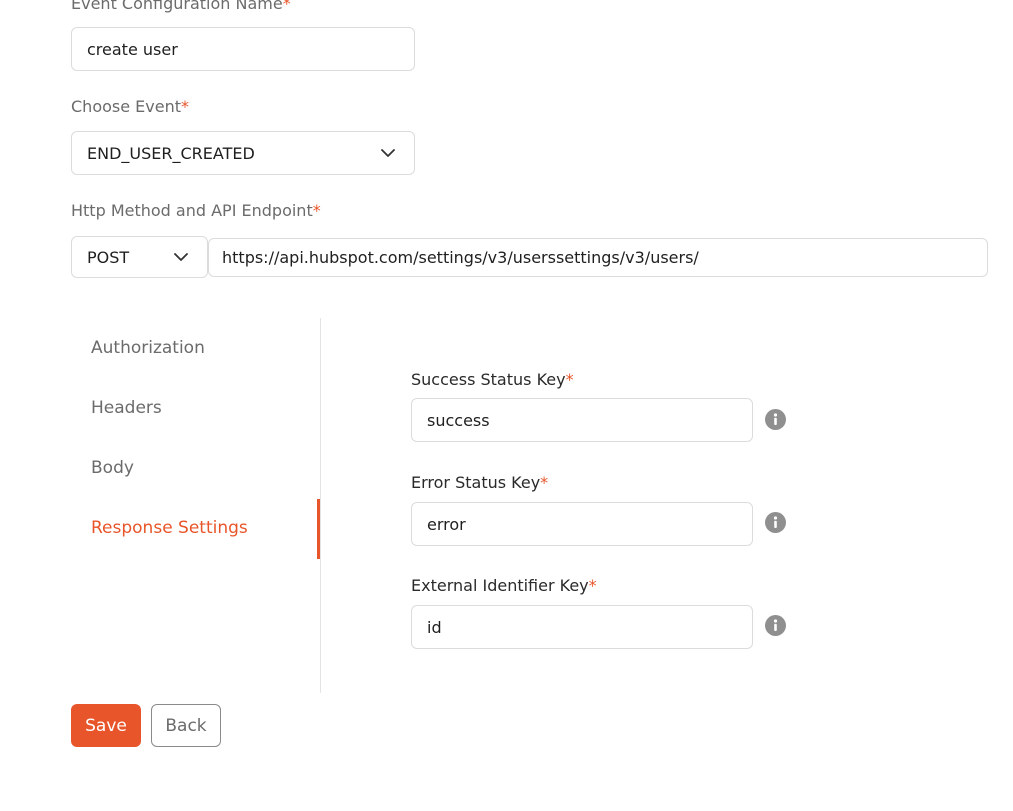 The width and height of the screenshot is (1013, 811). Describe the element at coordinates (112, 468) in the screenshot. I see `tab-body: Body` at that location.